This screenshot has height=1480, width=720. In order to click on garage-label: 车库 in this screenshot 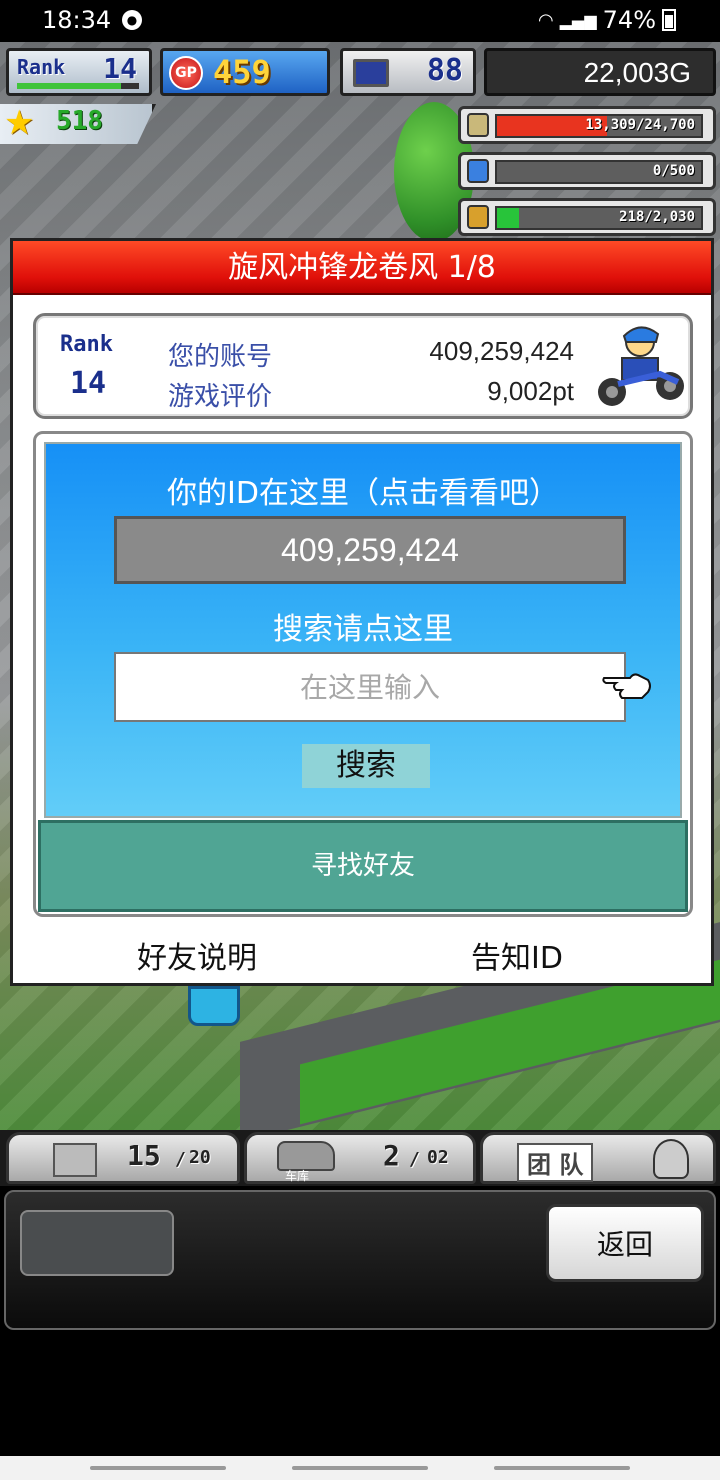, I will do `click(297, 1176)`.